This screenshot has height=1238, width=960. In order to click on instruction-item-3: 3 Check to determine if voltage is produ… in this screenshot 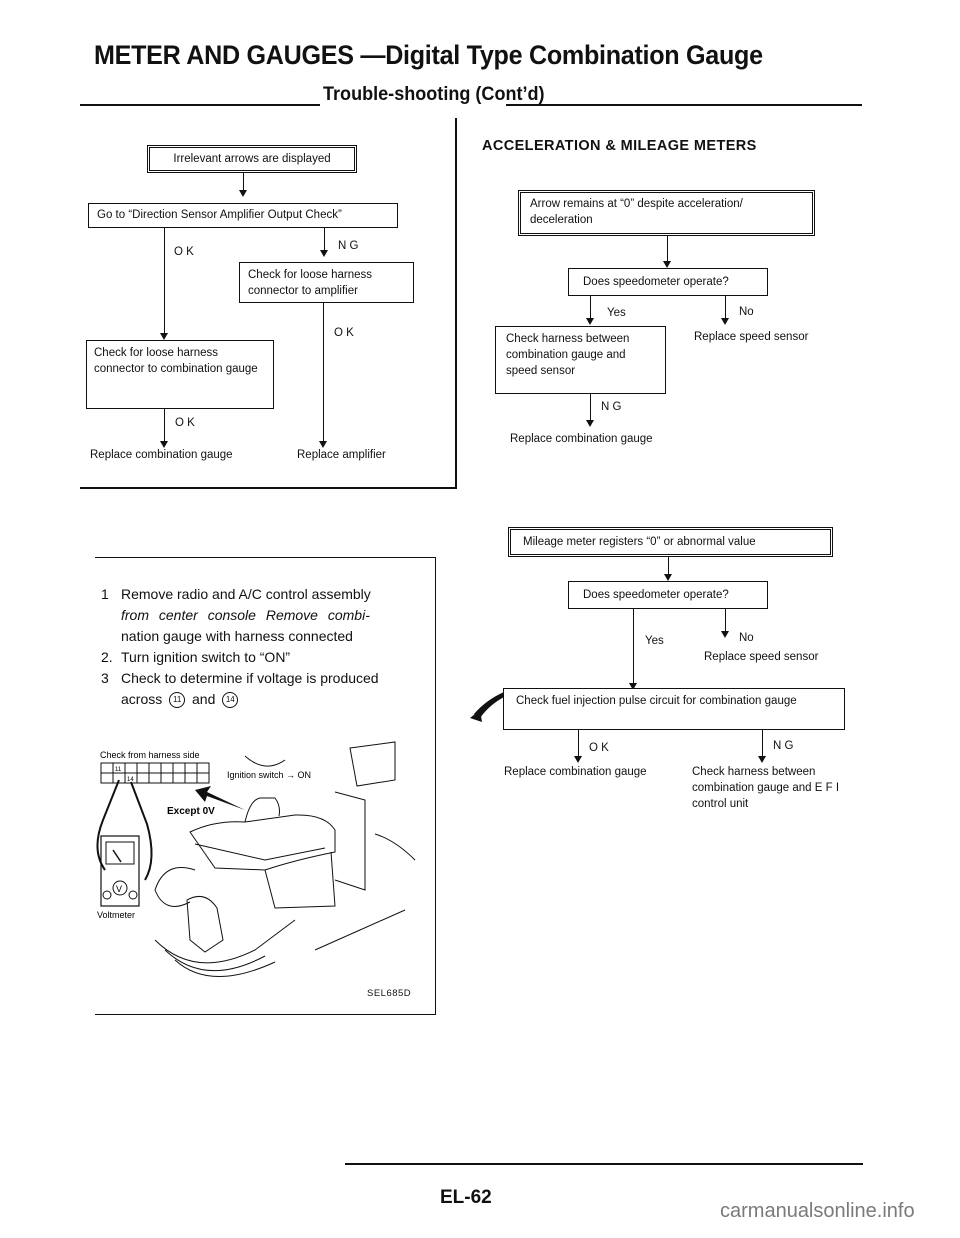, I will do `click(261, 689)`.